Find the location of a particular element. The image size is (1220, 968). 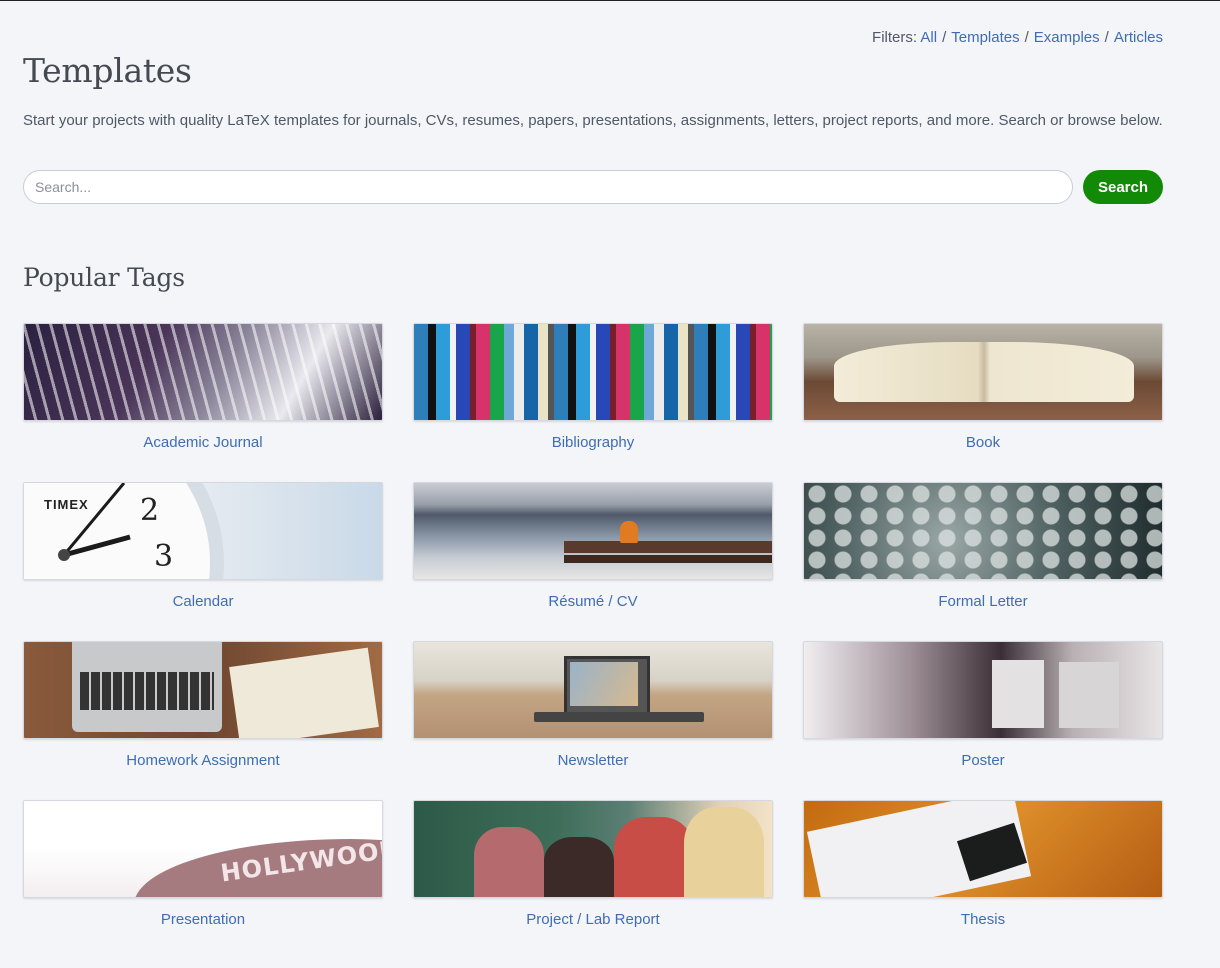

popular-tags-heading: Popular Tags is located at coordinates (104, 277).